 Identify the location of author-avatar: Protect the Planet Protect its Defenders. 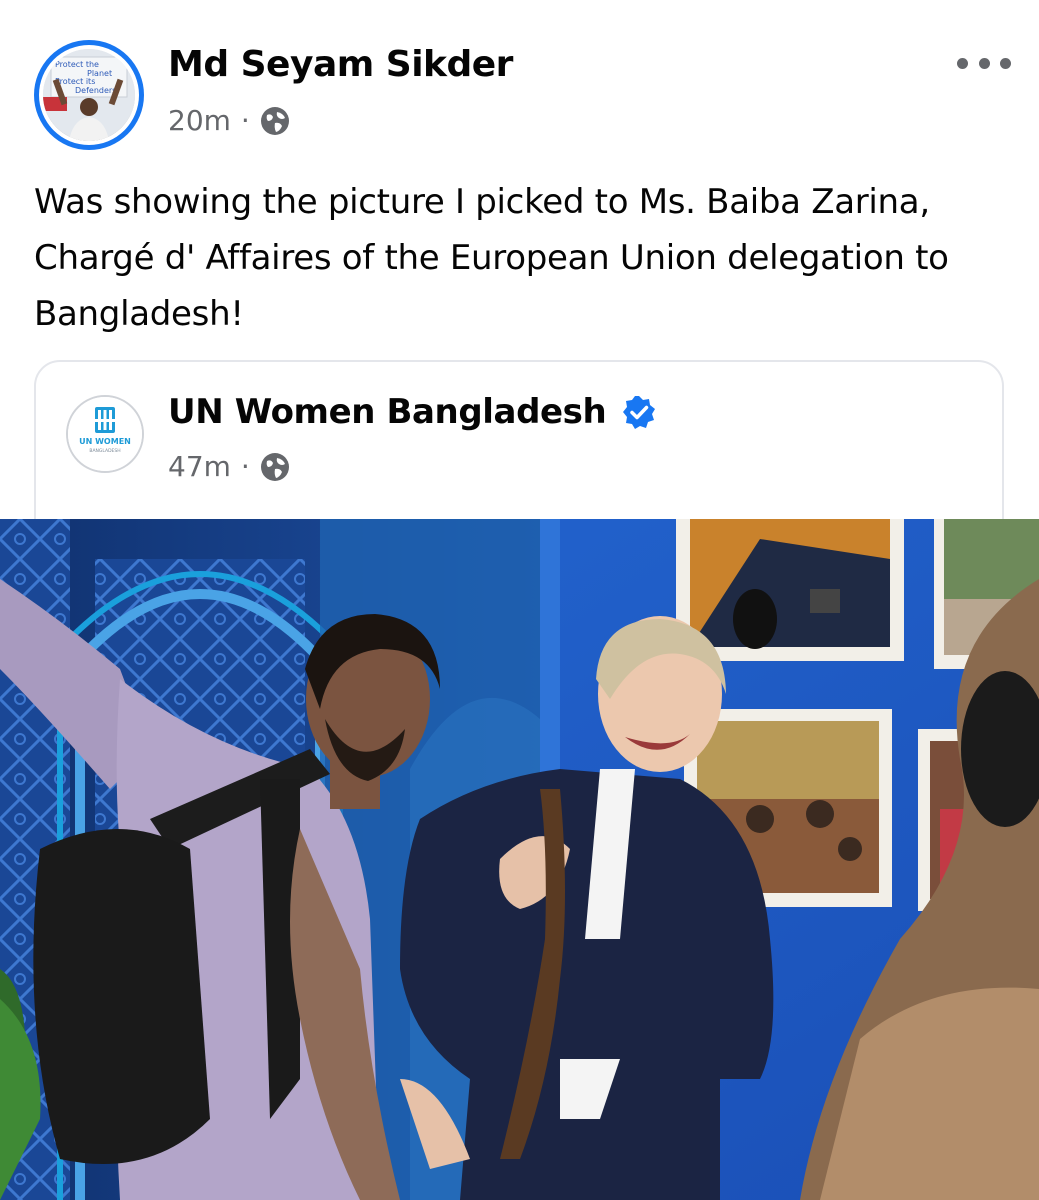
(89, 95).